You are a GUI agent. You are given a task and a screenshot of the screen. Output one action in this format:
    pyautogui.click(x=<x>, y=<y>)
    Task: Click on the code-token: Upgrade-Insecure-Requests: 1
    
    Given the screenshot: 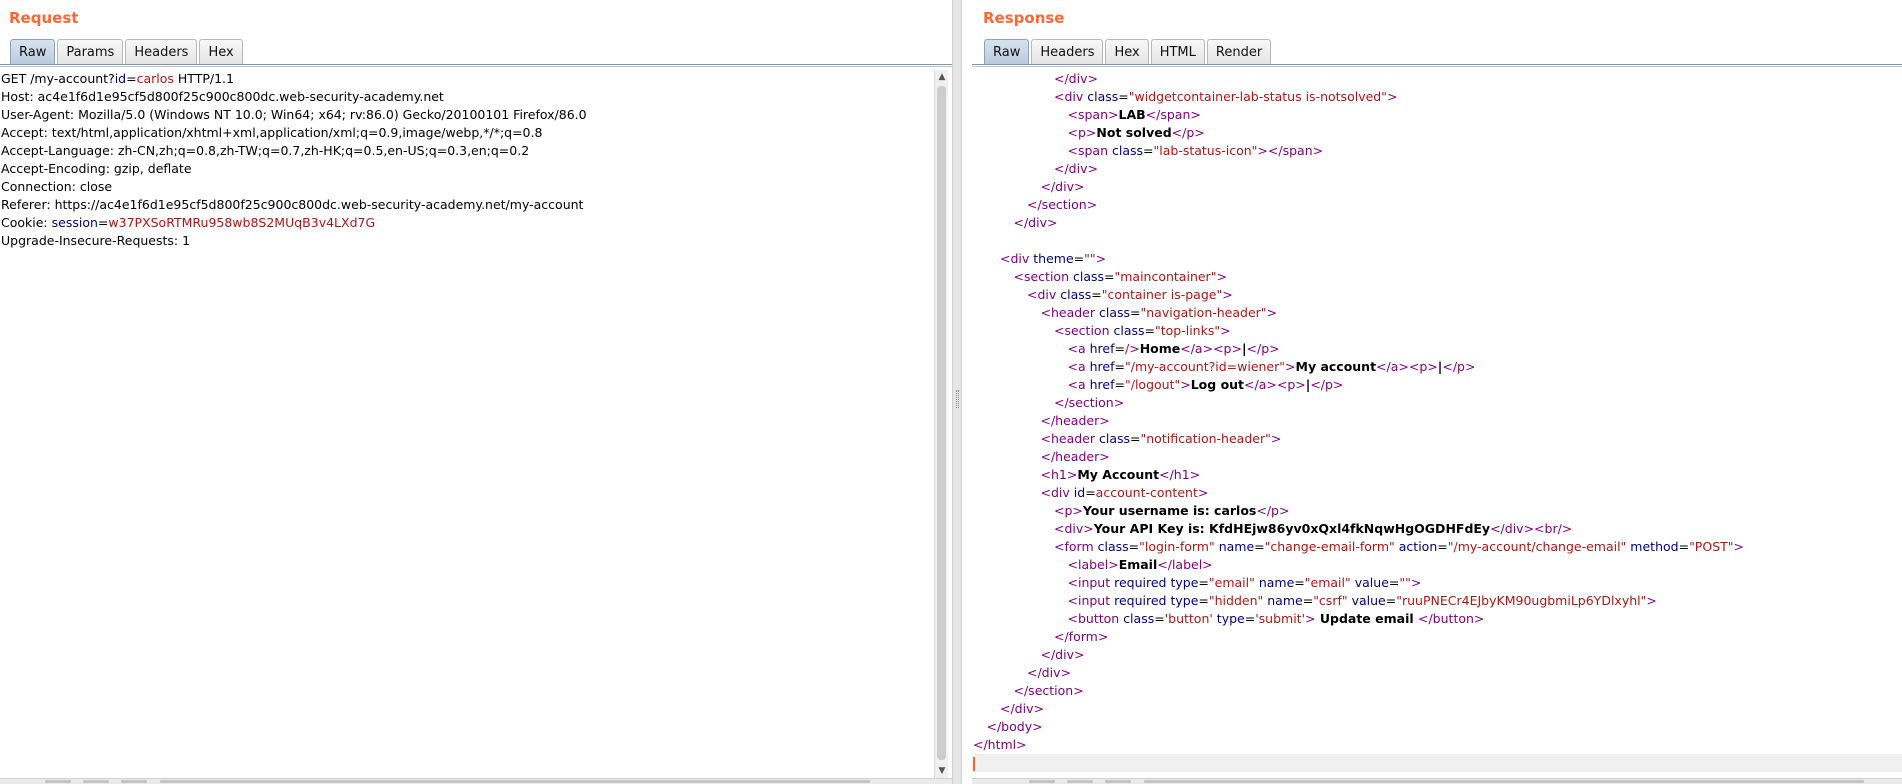 What is the action you would take?
    pyautogui.click(x=96, y=240)
    